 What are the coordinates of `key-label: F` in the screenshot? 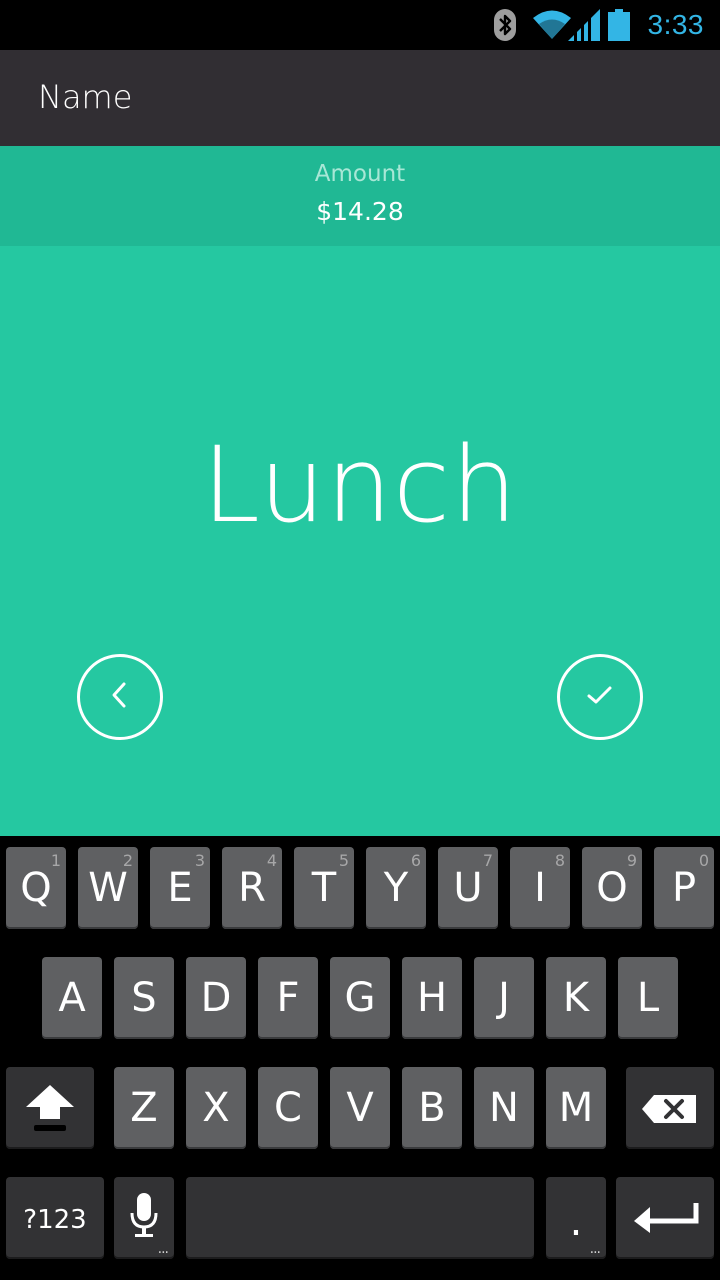 It's located at (288, 998).